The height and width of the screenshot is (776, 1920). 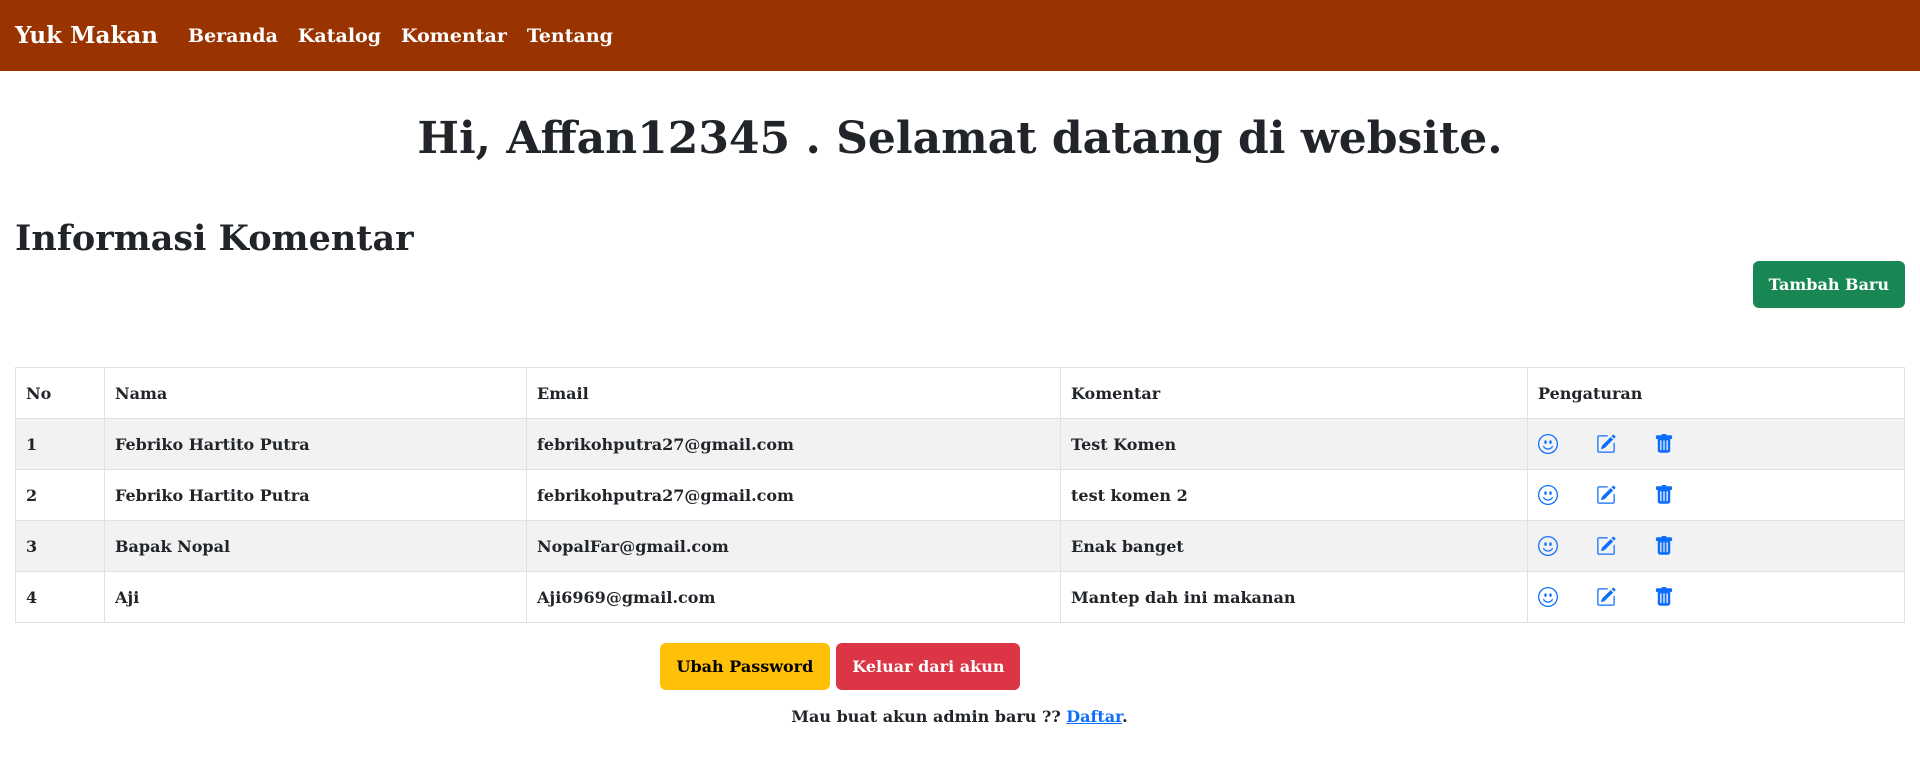 What do you see at coordinates (1294, 444) in the screenshot?
I see `cell-komentar: Test Komen` at bounding box center [1294, 444].